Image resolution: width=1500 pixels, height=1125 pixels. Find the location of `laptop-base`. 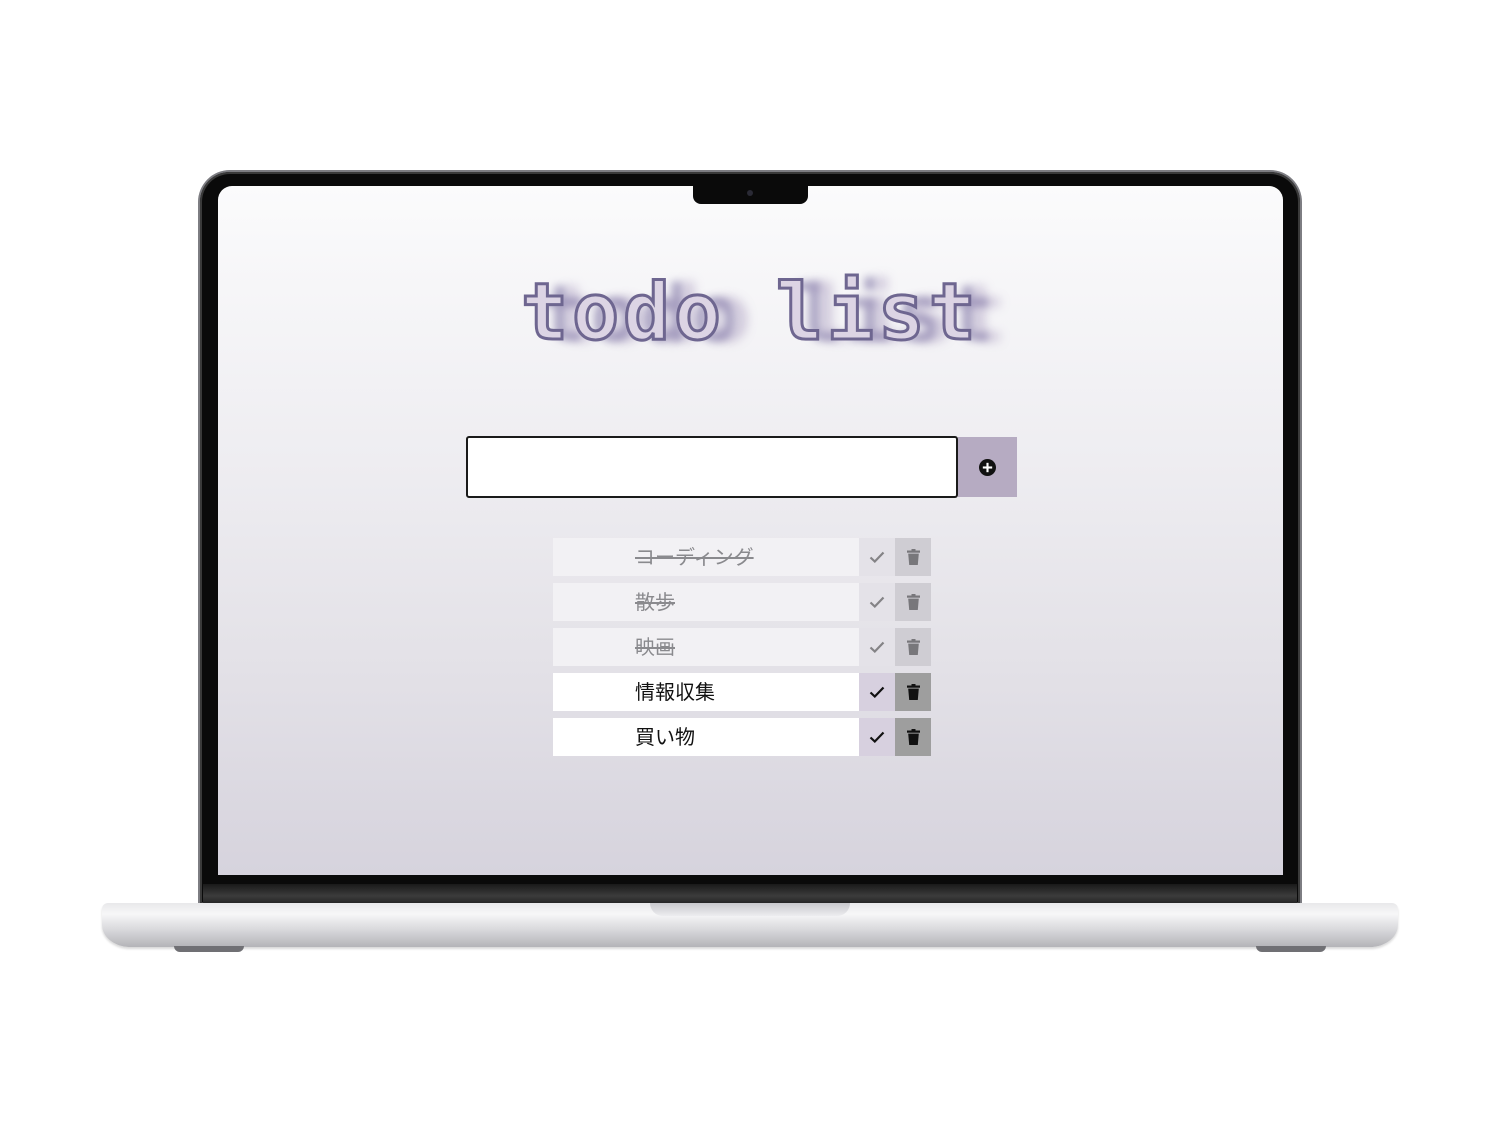

laptop-base is located at coordinates (750, 925).